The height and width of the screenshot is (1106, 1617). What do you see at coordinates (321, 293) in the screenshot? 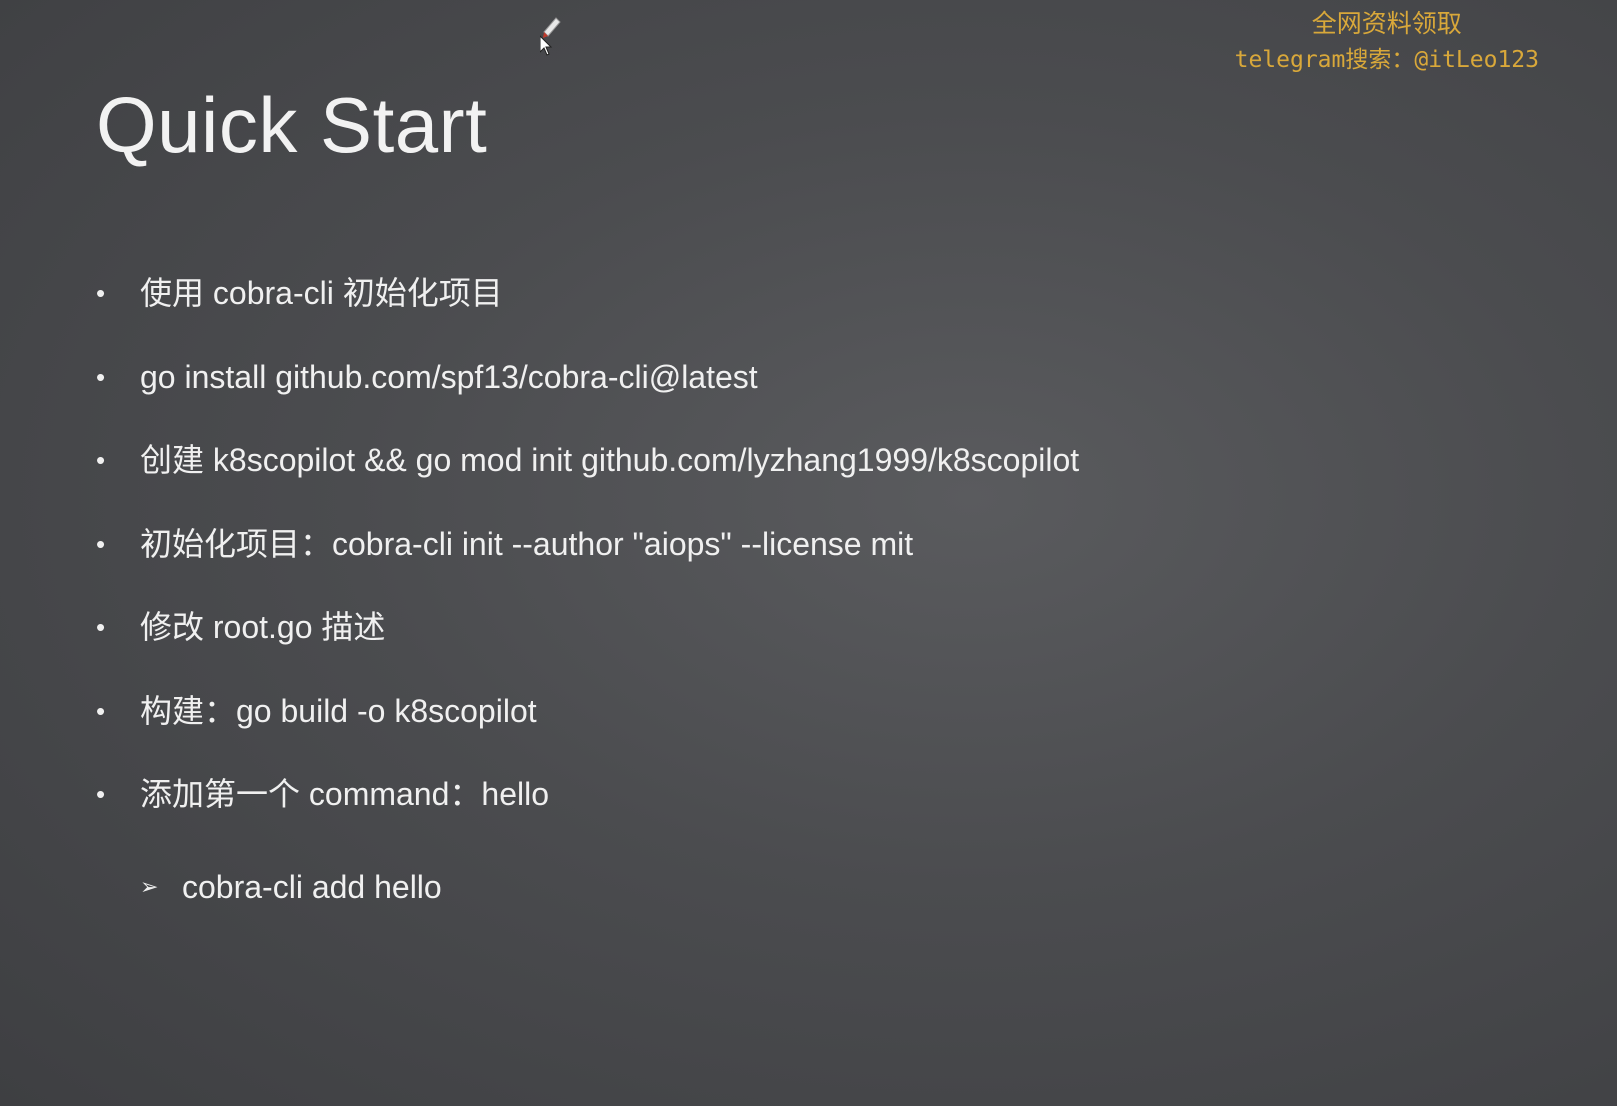
I see `bullet-text: 使用 cobra-cli 初始化项目` at bounding box center [321, 293].